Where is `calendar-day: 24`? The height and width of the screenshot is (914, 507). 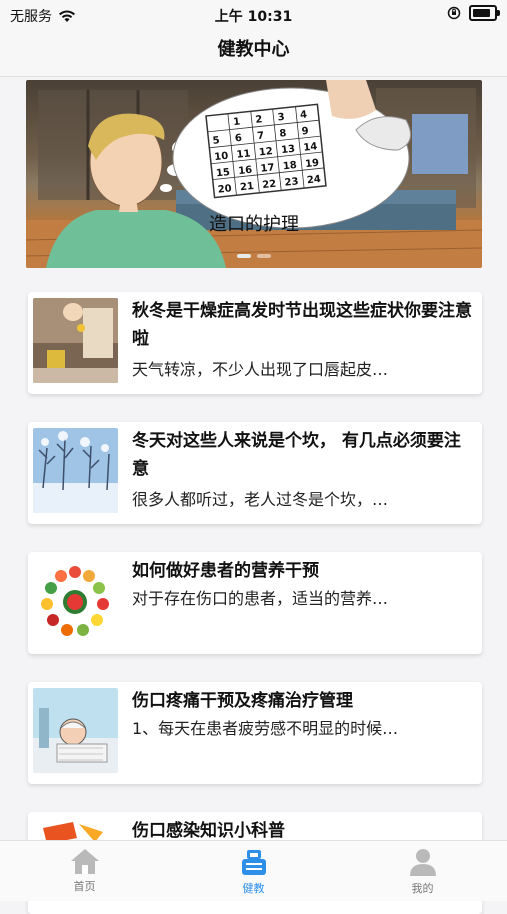 calendar-day: 24 is located at coordinates (313, 180).